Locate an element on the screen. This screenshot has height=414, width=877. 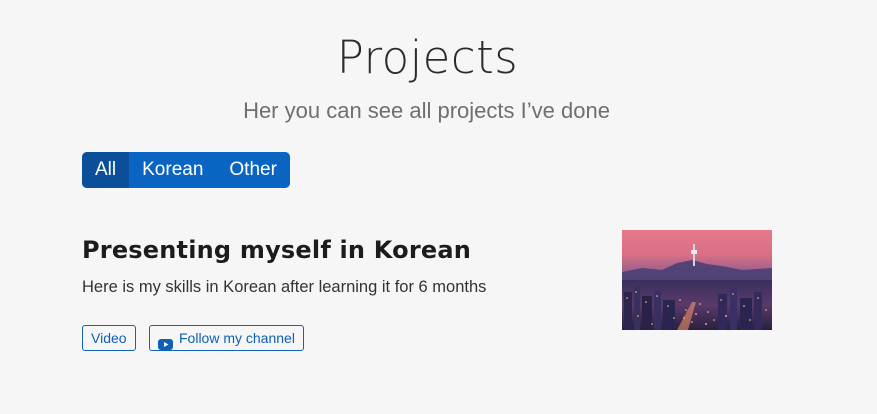
youtube-icon is located at coordinates (165, 341).